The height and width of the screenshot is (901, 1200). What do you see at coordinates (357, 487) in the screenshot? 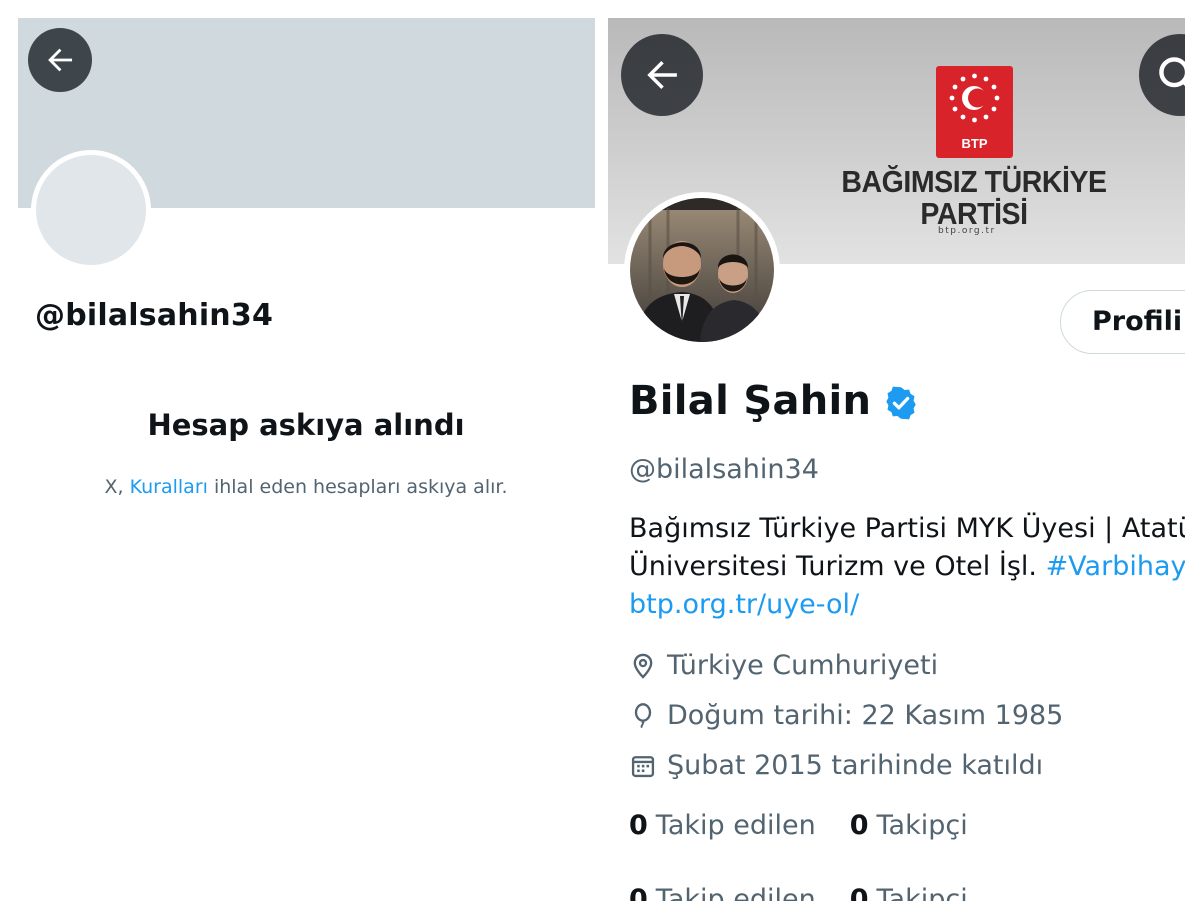
I see `suspended-message-suffix: ihlal eden hesapları askıya alır.` at bounding box center [357, 487].